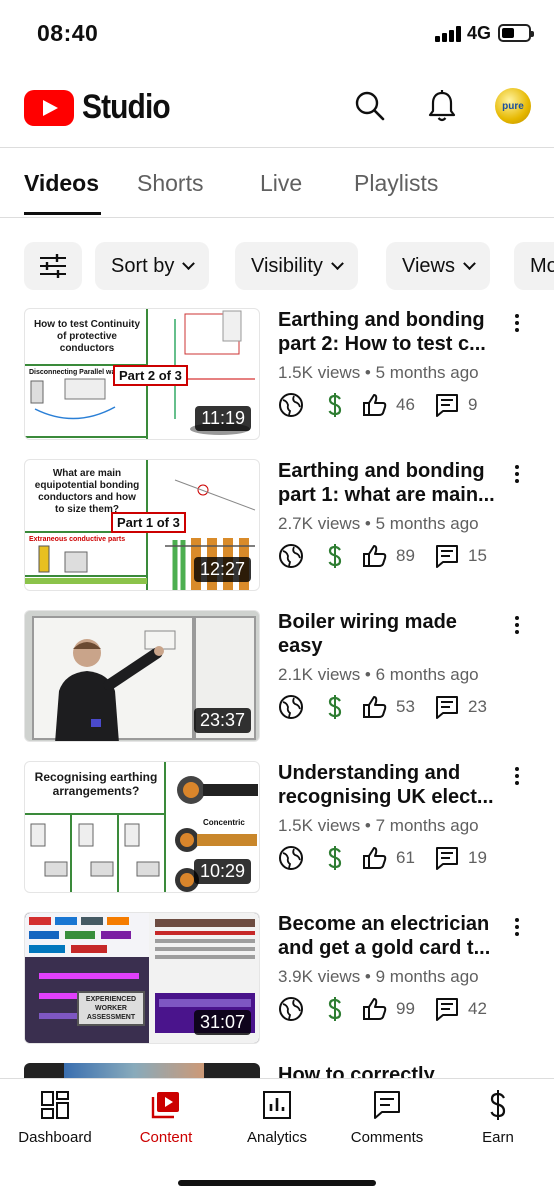 The height and width of the screenshot is (1200, 554). What do you see at coordinates (498, 1137) in the screenshot?
I see `nav-label: Earn` at bounding box center [498, 1137].